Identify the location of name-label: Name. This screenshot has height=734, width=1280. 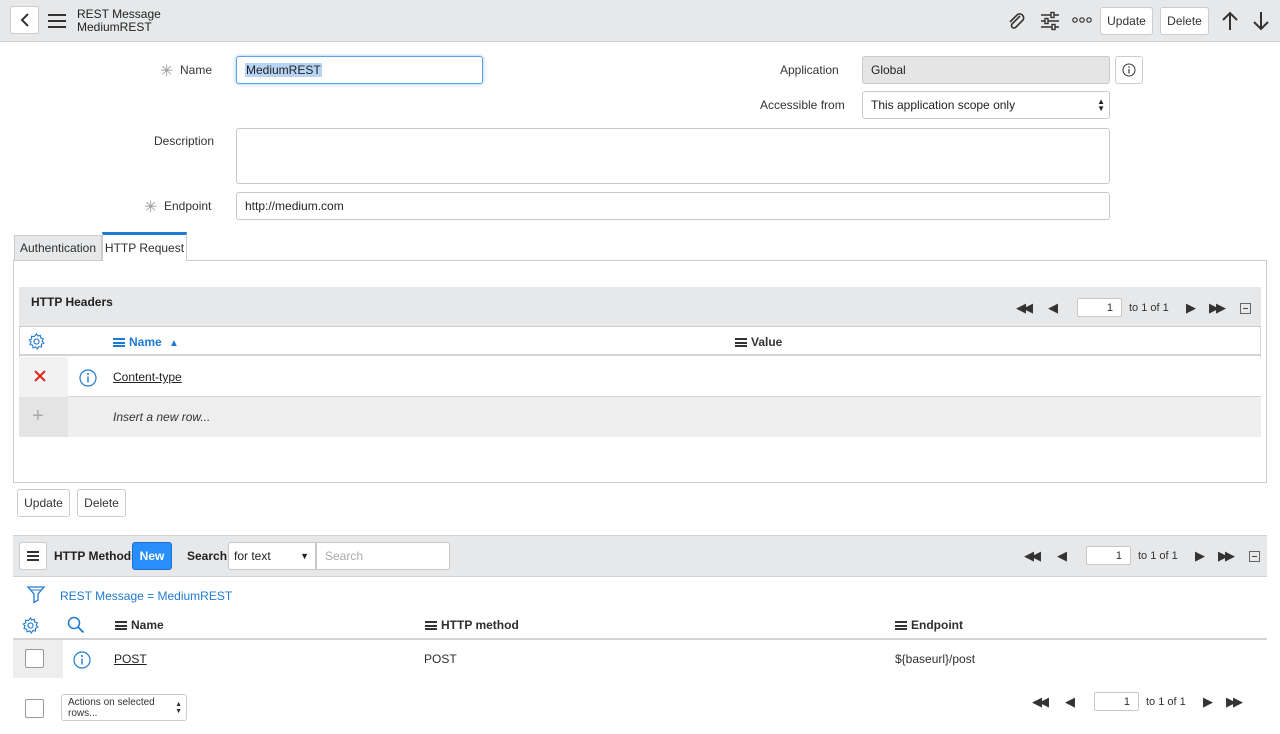
(196, 70).